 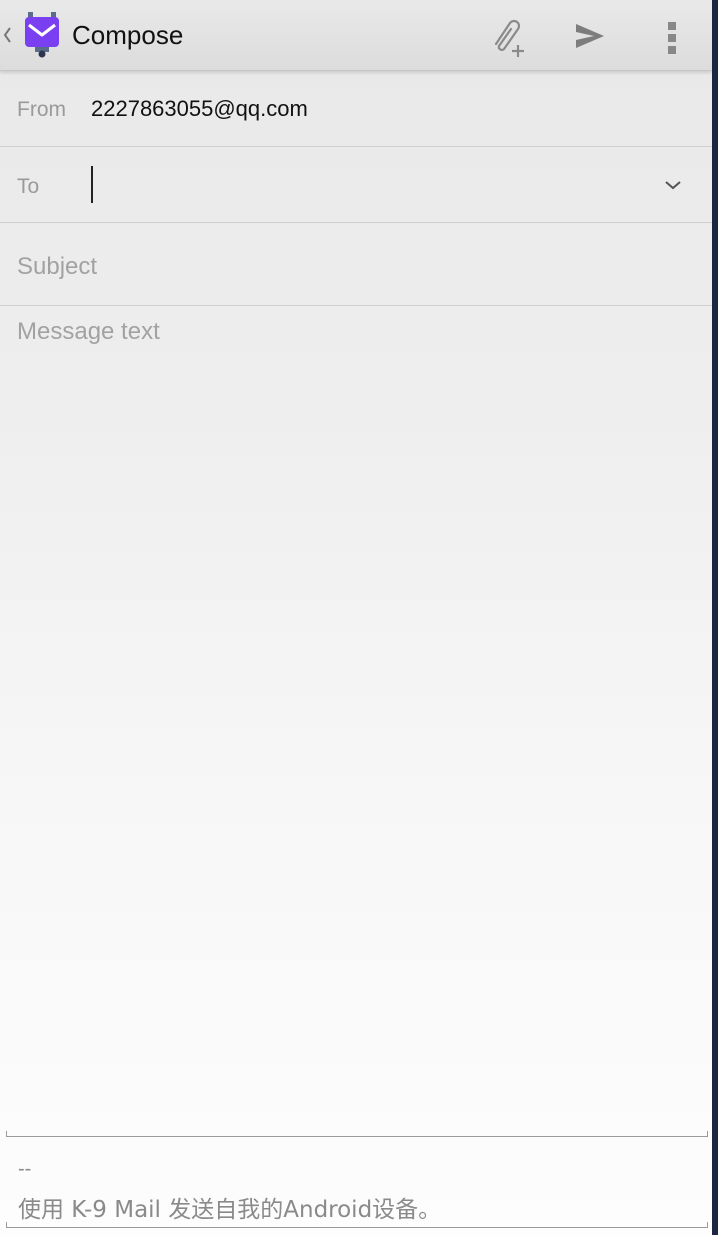 I want to click on chevron-down-icon, so click(x=673, y=185).